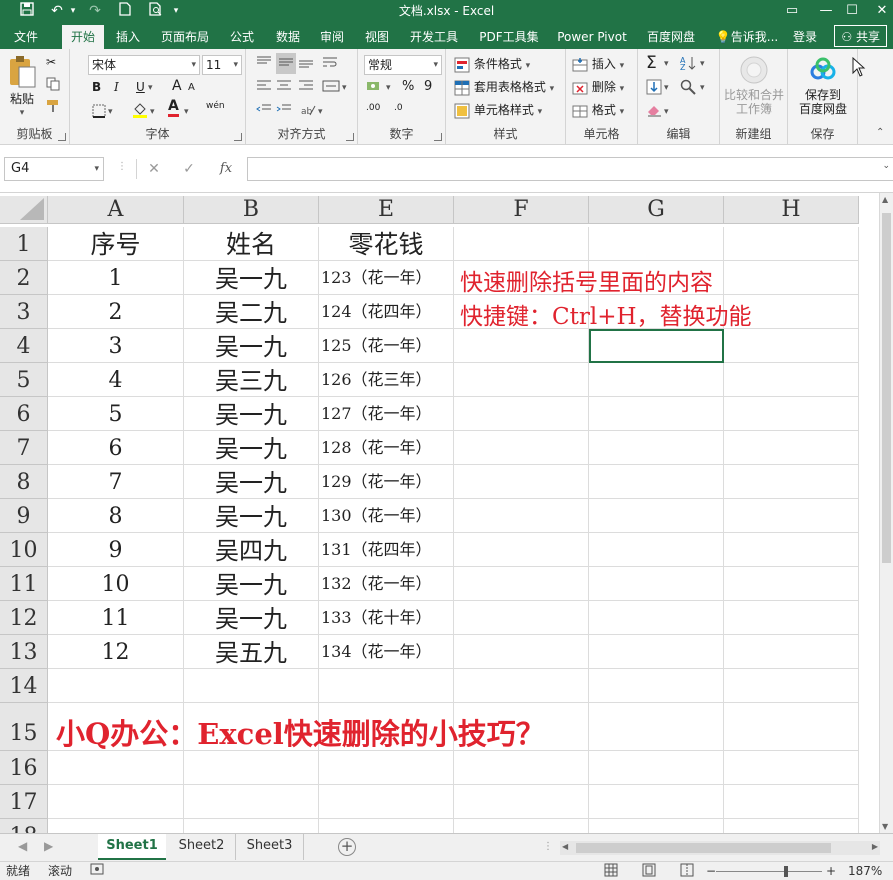 Image resolution: width=893 pixels, height=880 pixels. Describe the element at coordinates (592, 37) in the screenshot. I see `tab-power-pivot: Power Pivot` at that location.